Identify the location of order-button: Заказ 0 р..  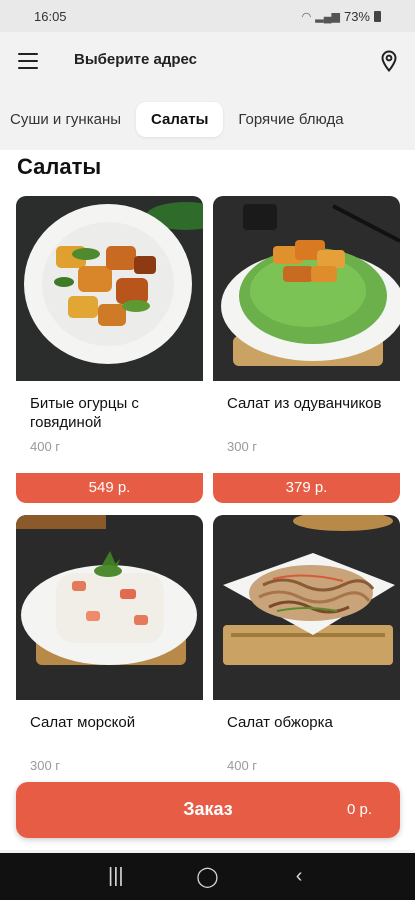
(208, 810).